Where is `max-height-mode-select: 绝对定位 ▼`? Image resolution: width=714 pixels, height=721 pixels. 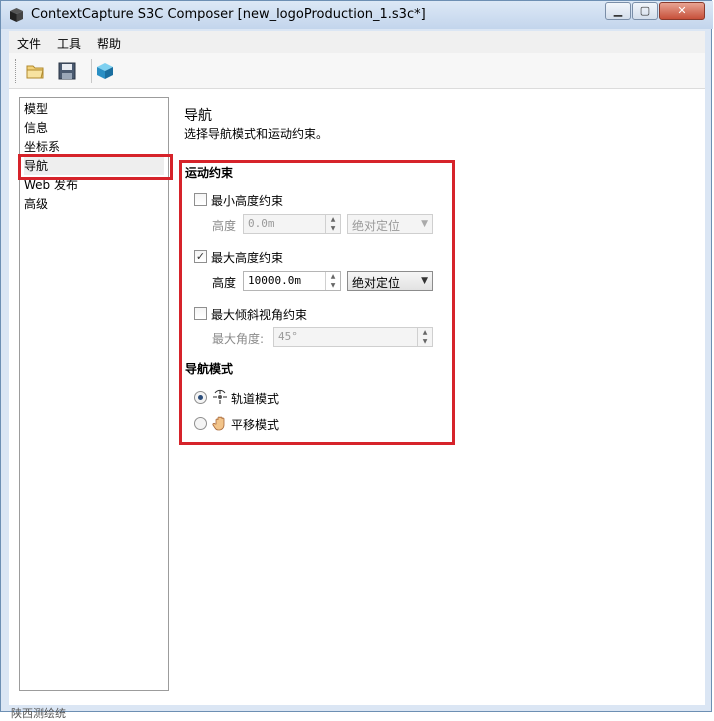 max-height-mode-select: 绝对定位 ▼ is located at coordinates (390, 281).